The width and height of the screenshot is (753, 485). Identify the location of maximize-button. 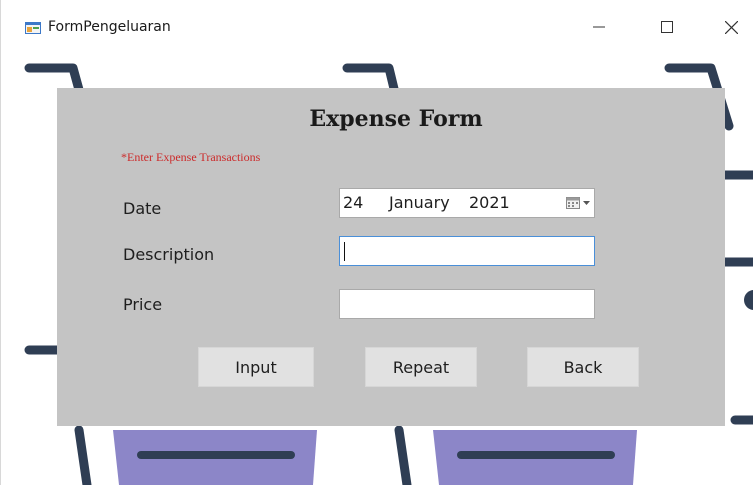
(667, 27).